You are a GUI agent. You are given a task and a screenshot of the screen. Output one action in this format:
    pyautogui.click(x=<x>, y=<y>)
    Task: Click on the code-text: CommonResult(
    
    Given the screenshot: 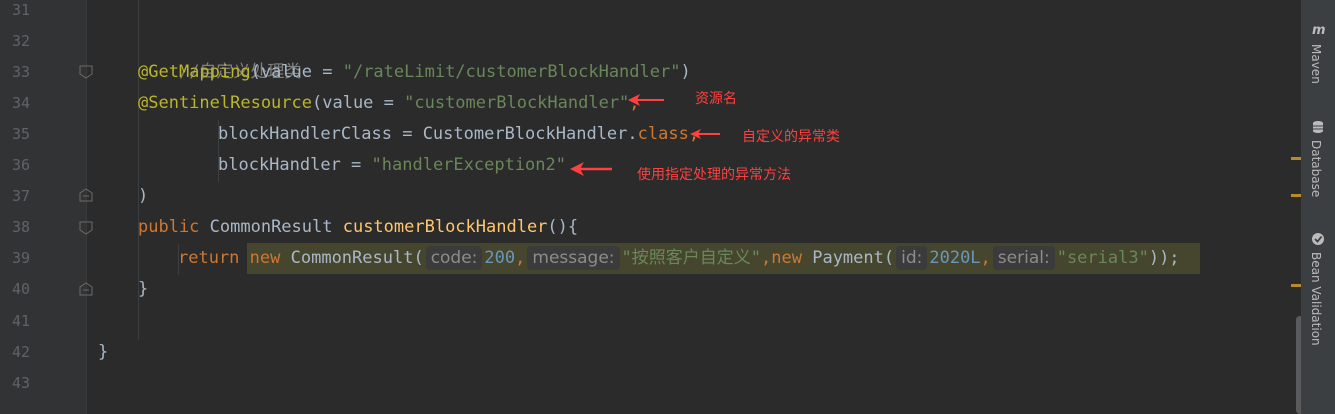 What is the action you would take?
    pyautogui.click(x=352, y=258)
    